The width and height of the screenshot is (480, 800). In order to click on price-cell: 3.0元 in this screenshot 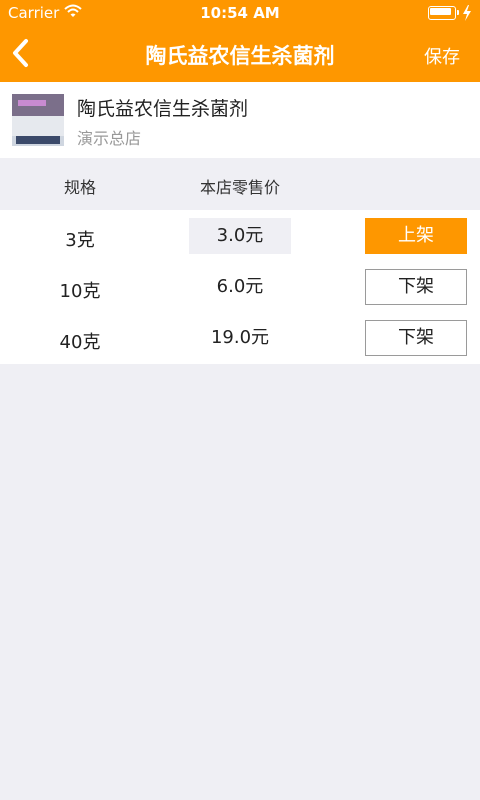, I will do `click(240, 236)`.